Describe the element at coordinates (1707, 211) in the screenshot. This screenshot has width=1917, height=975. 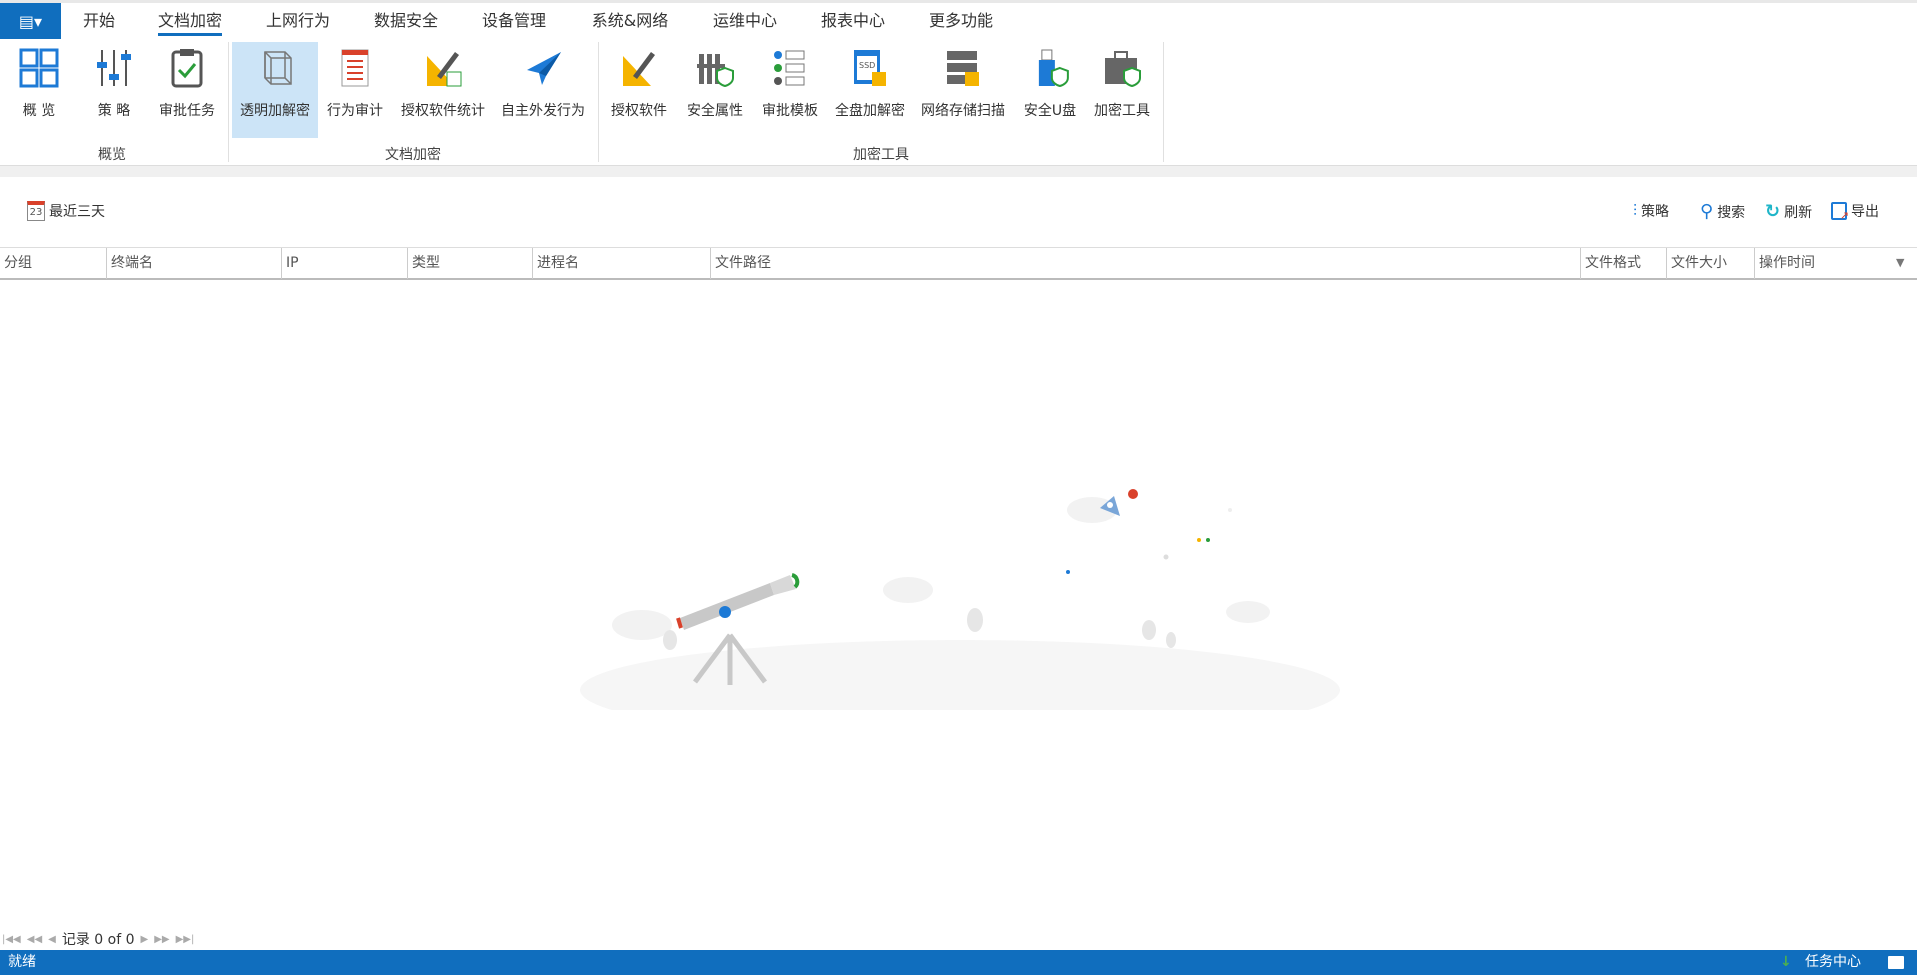
I see `search-icon: ⚲` at that location.